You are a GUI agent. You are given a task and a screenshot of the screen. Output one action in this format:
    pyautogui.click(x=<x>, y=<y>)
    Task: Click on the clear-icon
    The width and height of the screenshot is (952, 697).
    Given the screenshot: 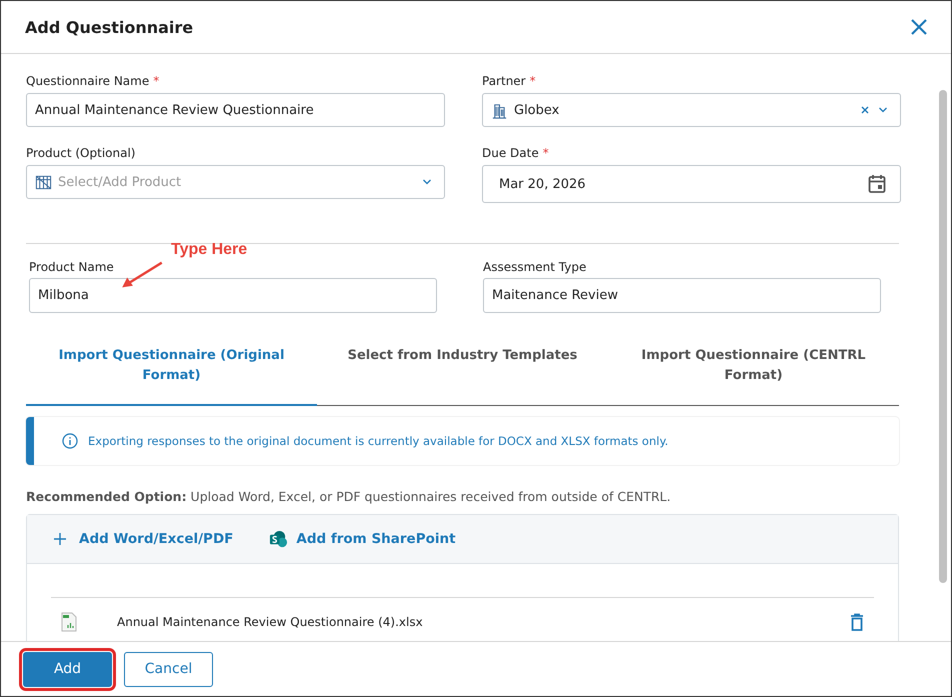 What is the action you would take?
    pyautogui.click(x=865, y=110)
    